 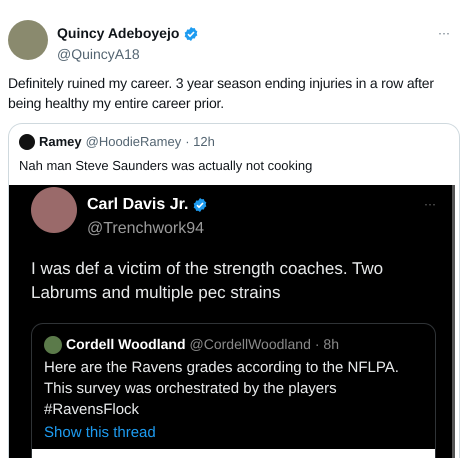 I want to click on author-name: Ramey, so click(x=60, y=142).